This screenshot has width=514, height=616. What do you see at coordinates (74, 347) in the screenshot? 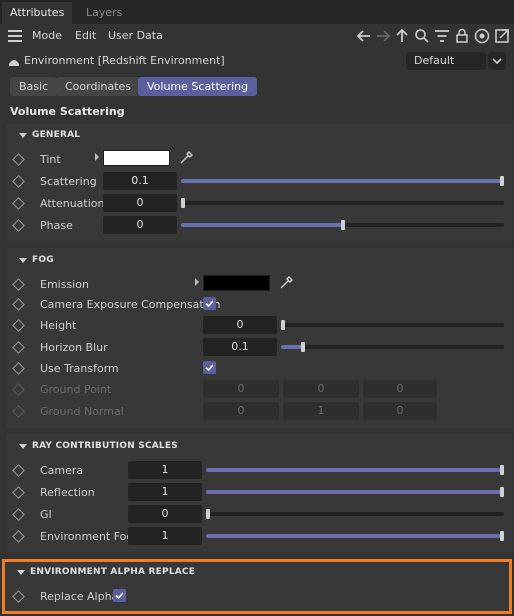
I see `horizon-blur-label: Horizon Blur` at bounding box center [74, 347].